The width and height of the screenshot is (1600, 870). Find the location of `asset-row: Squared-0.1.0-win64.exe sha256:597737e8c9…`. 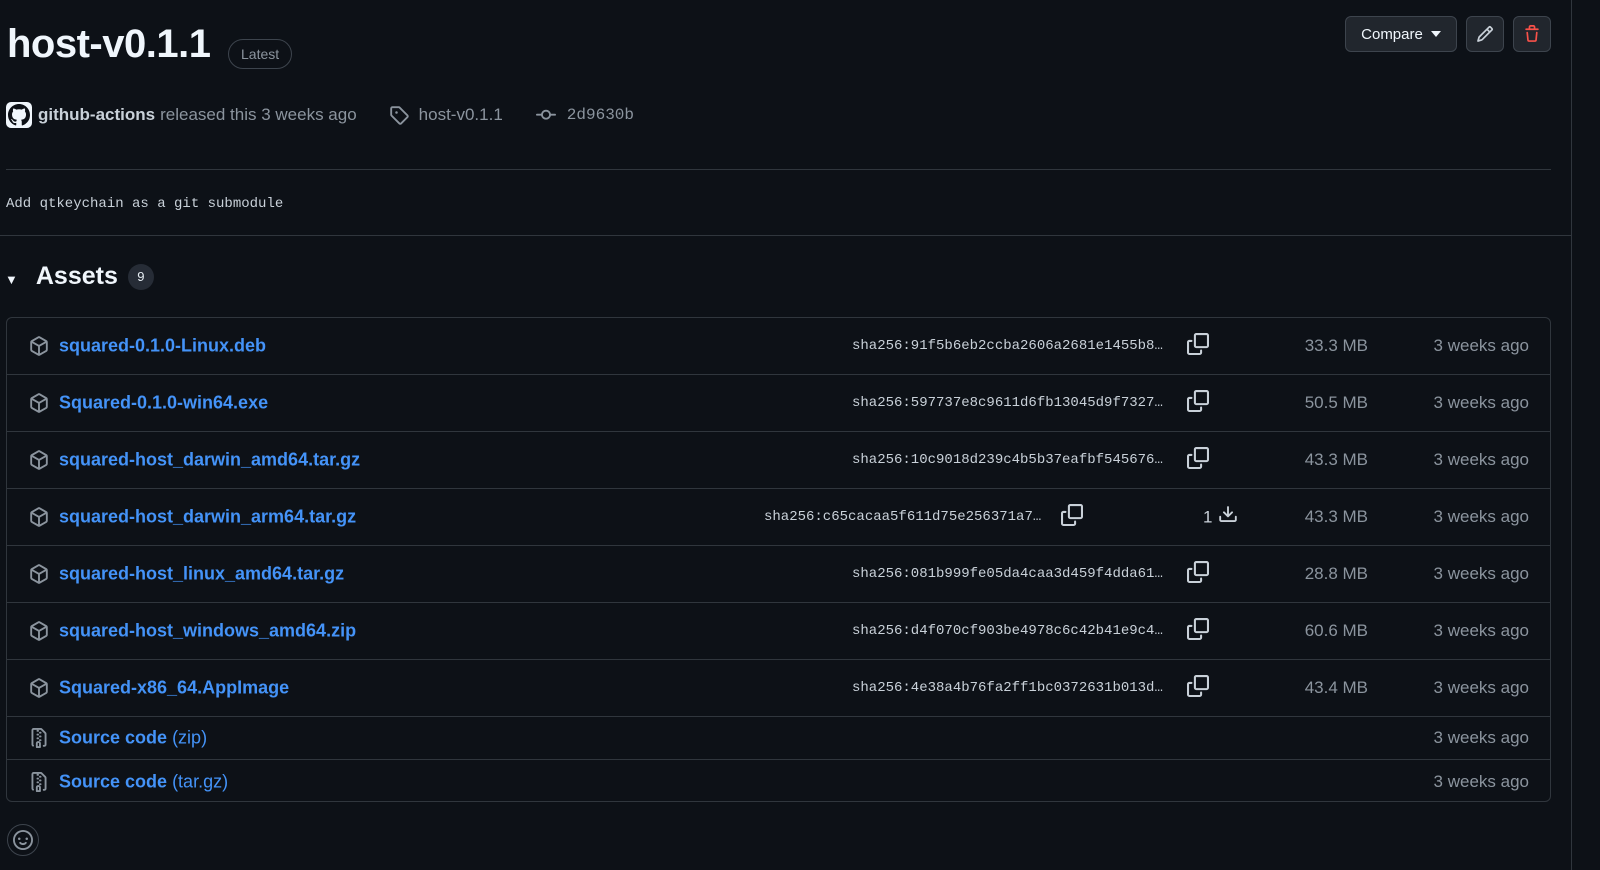

asset-row: Squared-0.1.0-win64.exe sha256:597737e8c9… is located at coordinates (778, 403).